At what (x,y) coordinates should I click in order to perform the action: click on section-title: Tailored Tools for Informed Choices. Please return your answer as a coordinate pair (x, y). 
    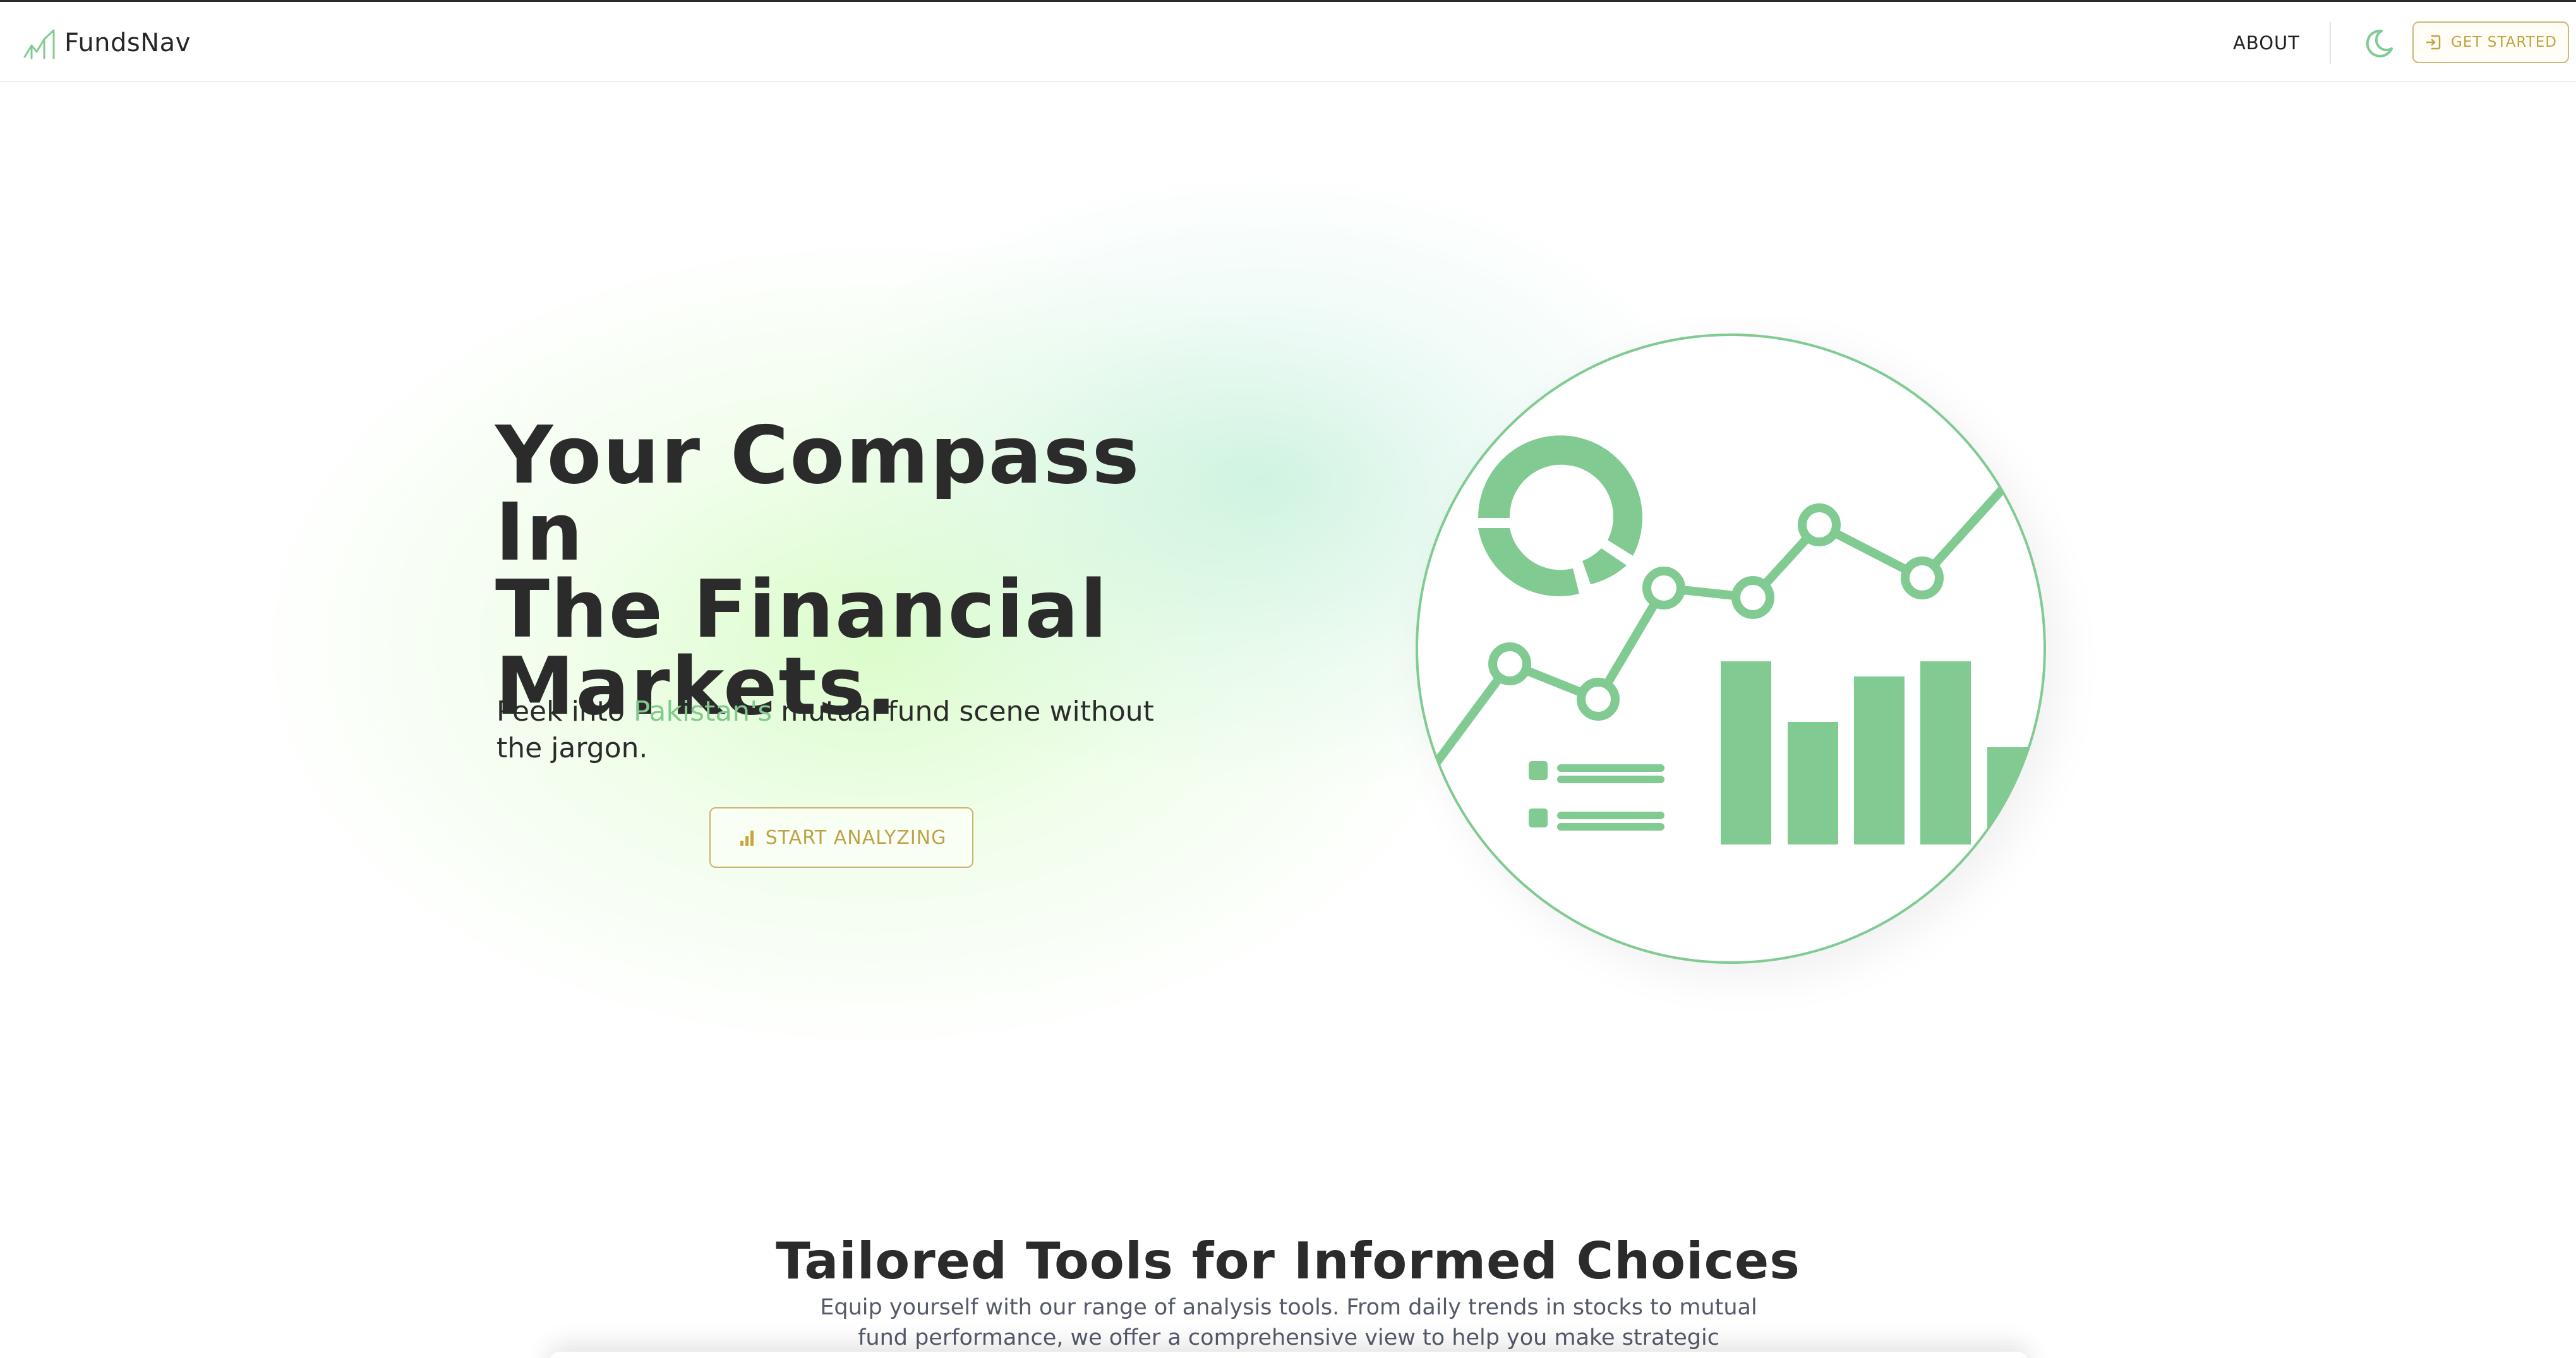
    Looking at the image, I should click on (1288, 1261).